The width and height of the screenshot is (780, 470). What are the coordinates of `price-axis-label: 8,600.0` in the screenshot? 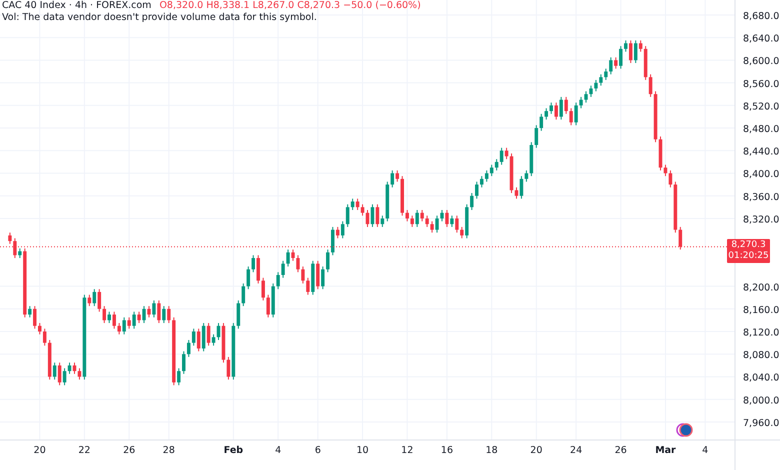 It's located at (761, 62).